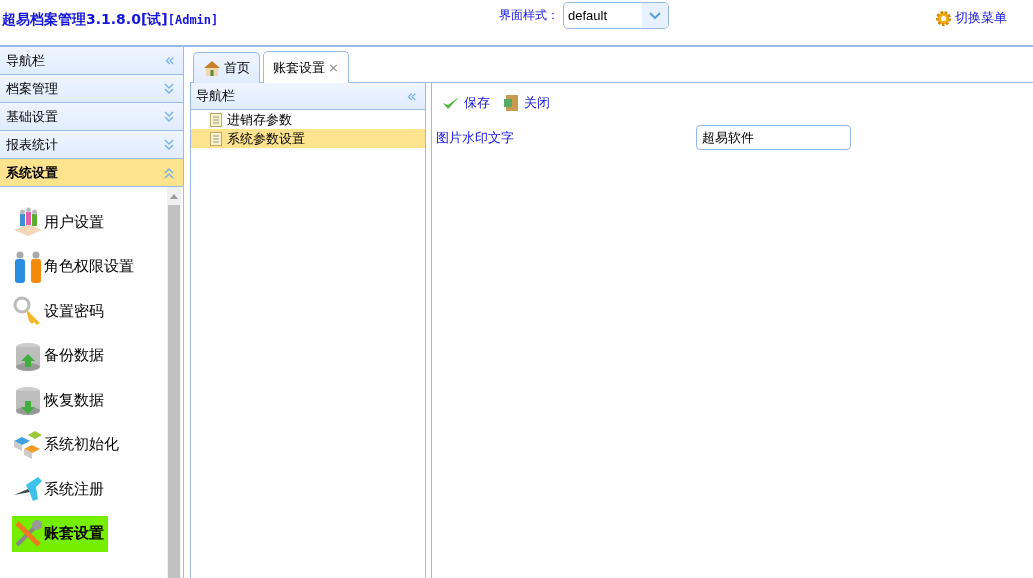  Describe the element at coordinates (60, 400) in the screenshot. I see `menu-item: 恢复数据` at that location.